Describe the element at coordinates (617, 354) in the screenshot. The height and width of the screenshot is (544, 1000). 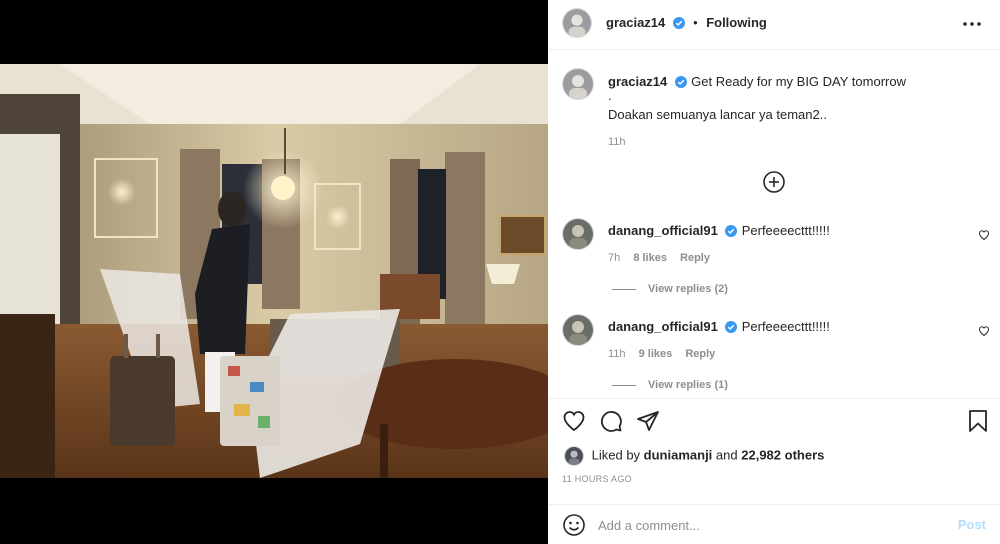
I see `comment-time: 11h` at that location.